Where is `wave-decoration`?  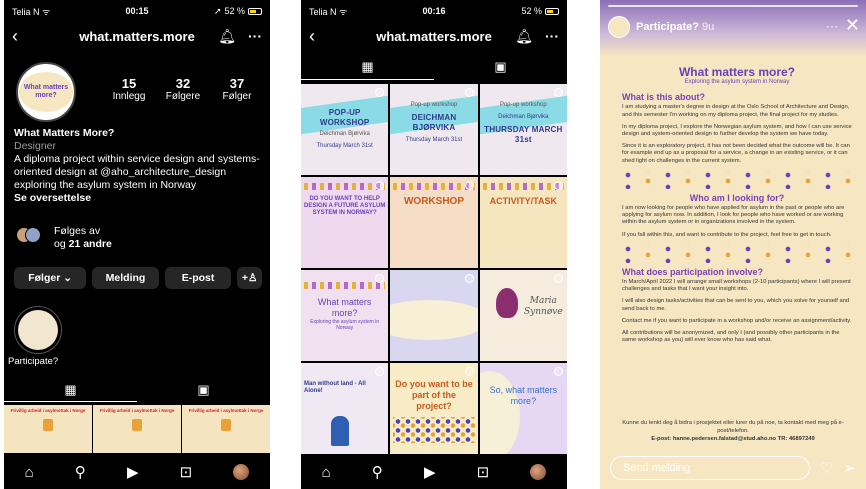
wave-decoration is located at coordinates (434, 320).